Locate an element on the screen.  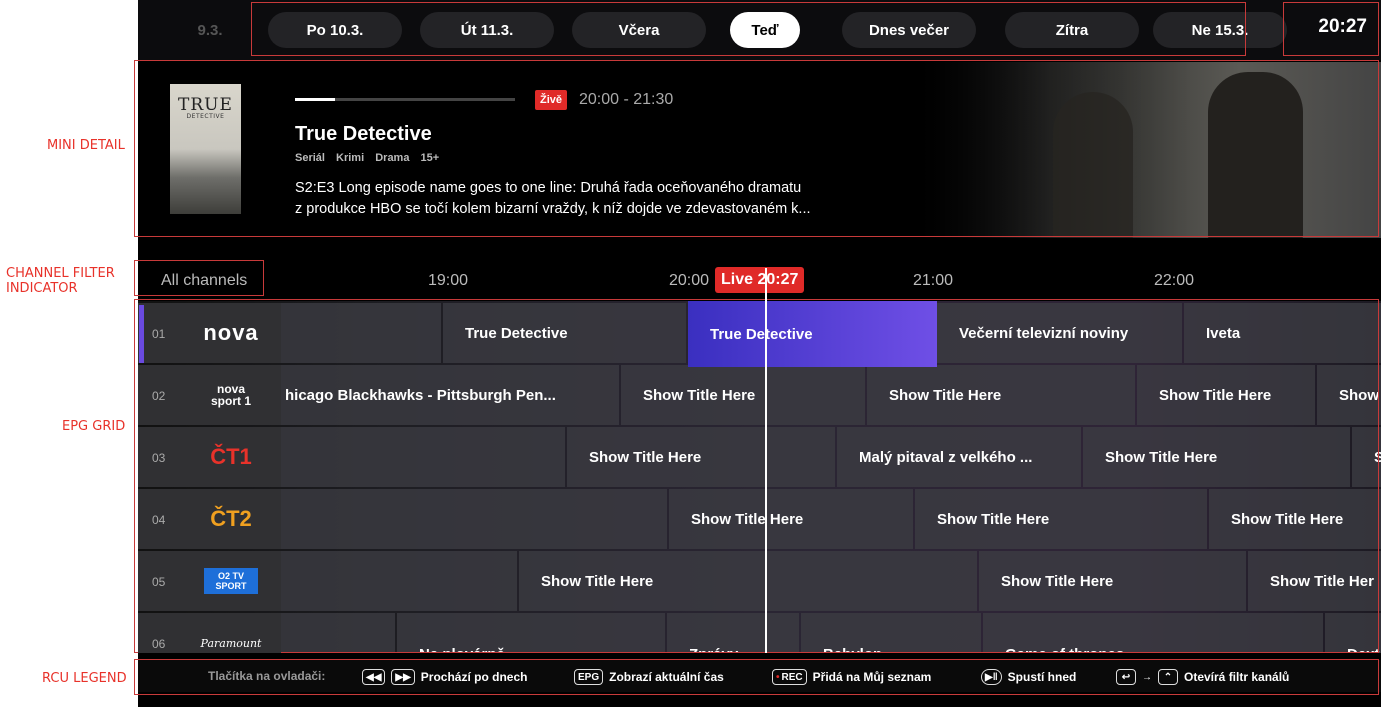
now-line is located at coordinates (766, 460).